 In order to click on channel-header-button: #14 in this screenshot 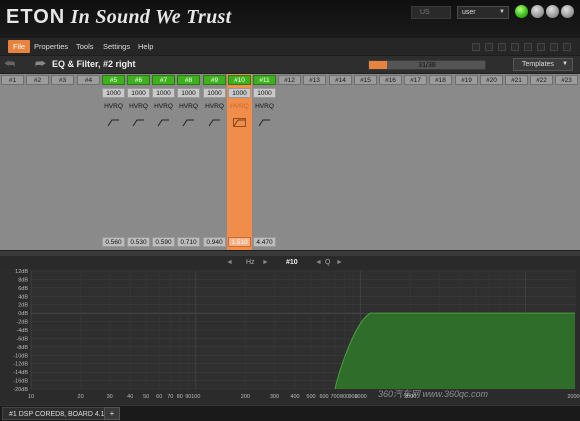, I will do `click(340, 80)`.